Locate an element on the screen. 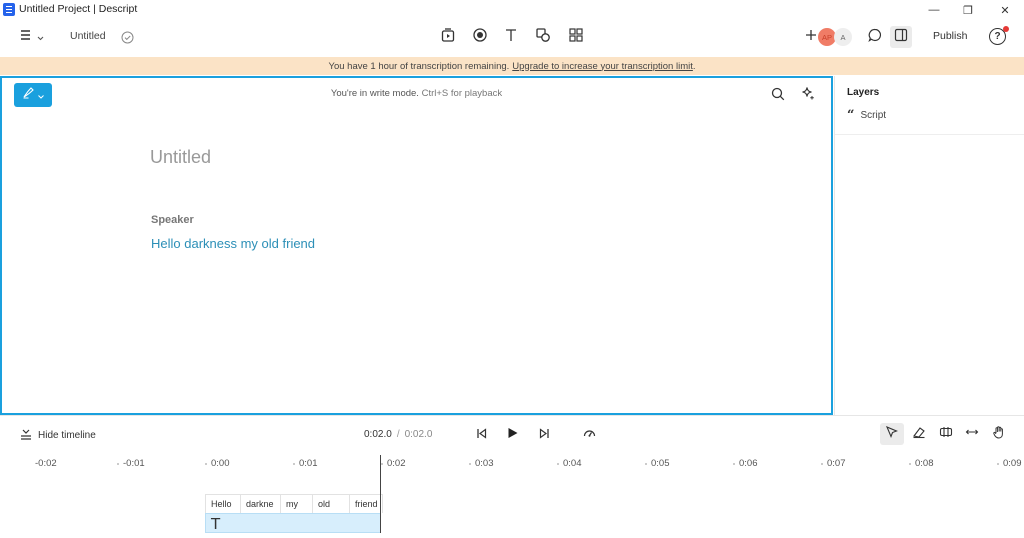 This screenshot has height=538, width=1024. text-track-icon: T is located at coordinates (216, 524).